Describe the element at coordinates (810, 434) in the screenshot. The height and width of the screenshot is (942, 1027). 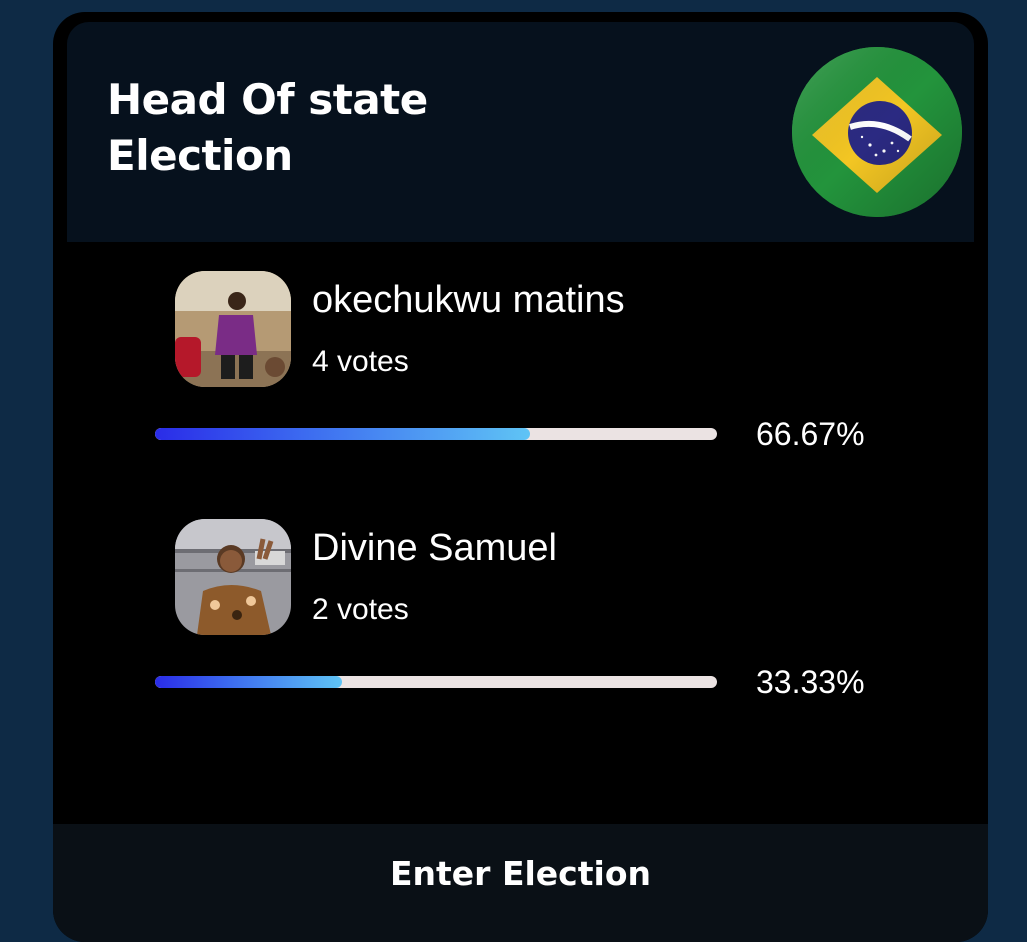
I see `vote-percentage: 66.67%` at that location.